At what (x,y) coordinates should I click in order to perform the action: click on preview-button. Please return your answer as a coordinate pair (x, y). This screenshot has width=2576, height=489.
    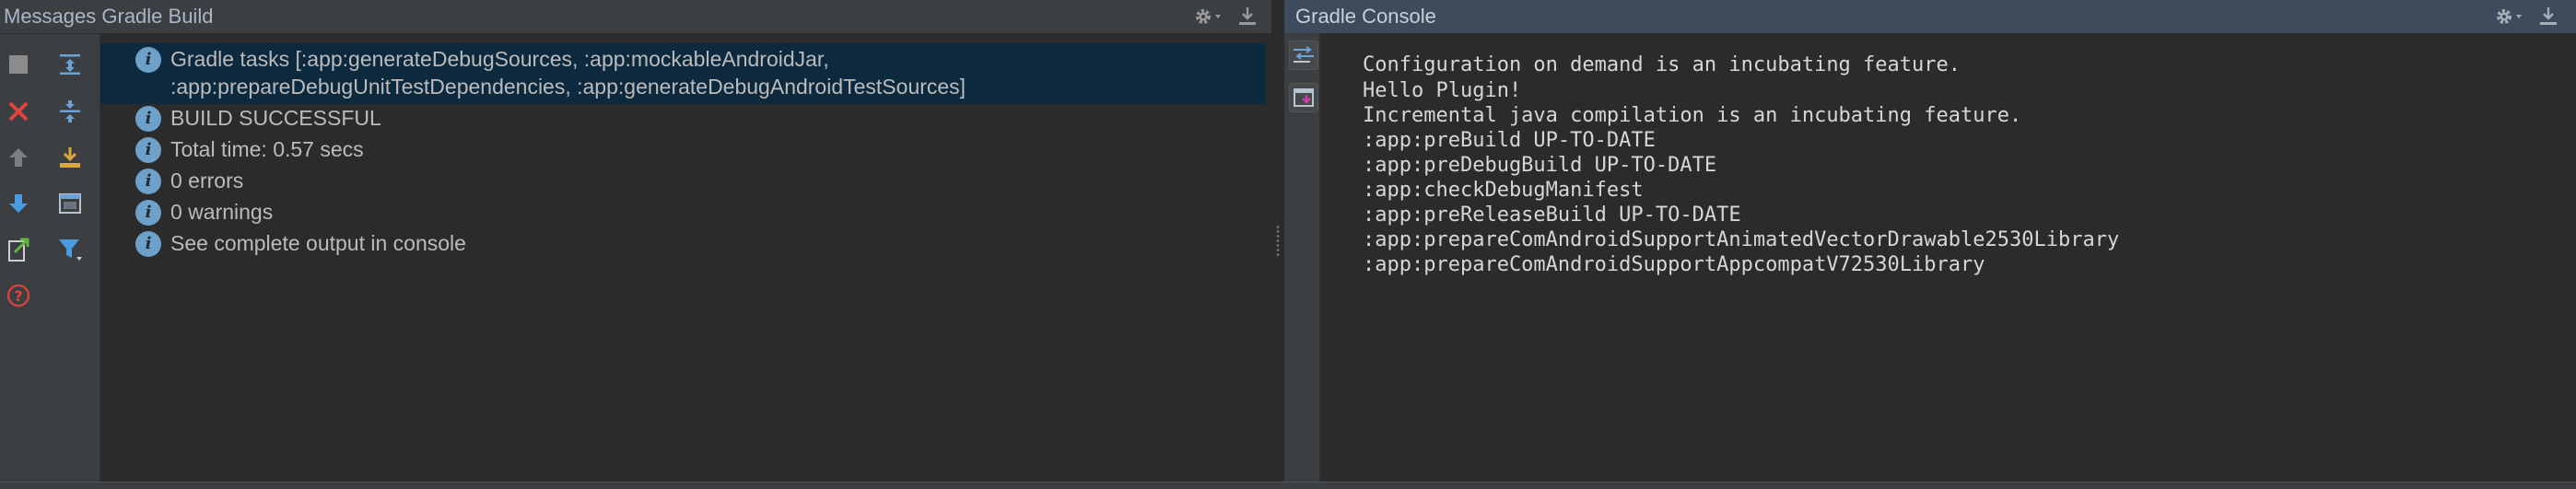
    Looking at the image, I should click on (70, 203).